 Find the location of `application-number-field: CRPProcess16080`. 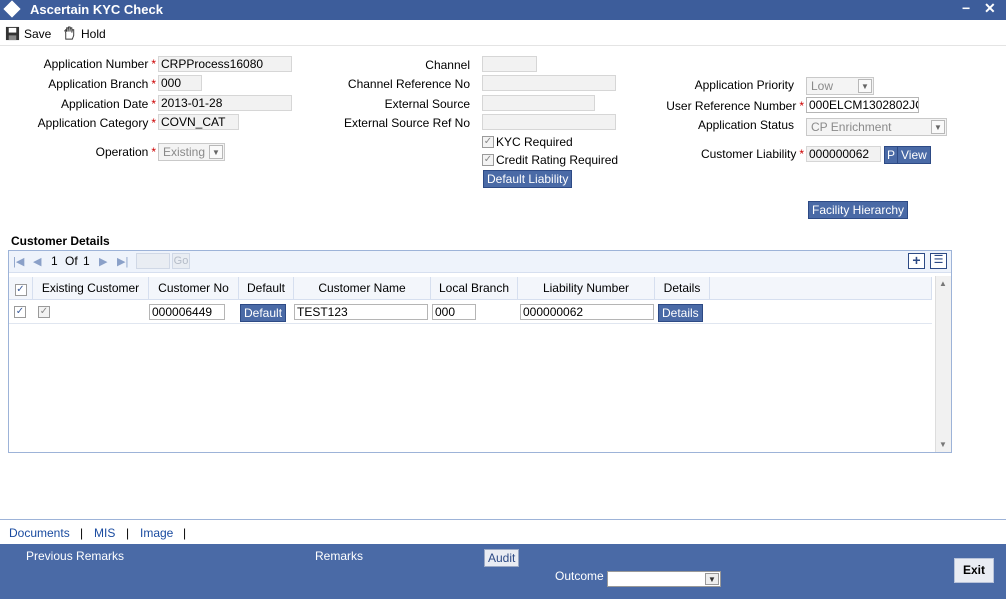

application-number-field: CRPProcess16080 is located at coordinates (225, 64).